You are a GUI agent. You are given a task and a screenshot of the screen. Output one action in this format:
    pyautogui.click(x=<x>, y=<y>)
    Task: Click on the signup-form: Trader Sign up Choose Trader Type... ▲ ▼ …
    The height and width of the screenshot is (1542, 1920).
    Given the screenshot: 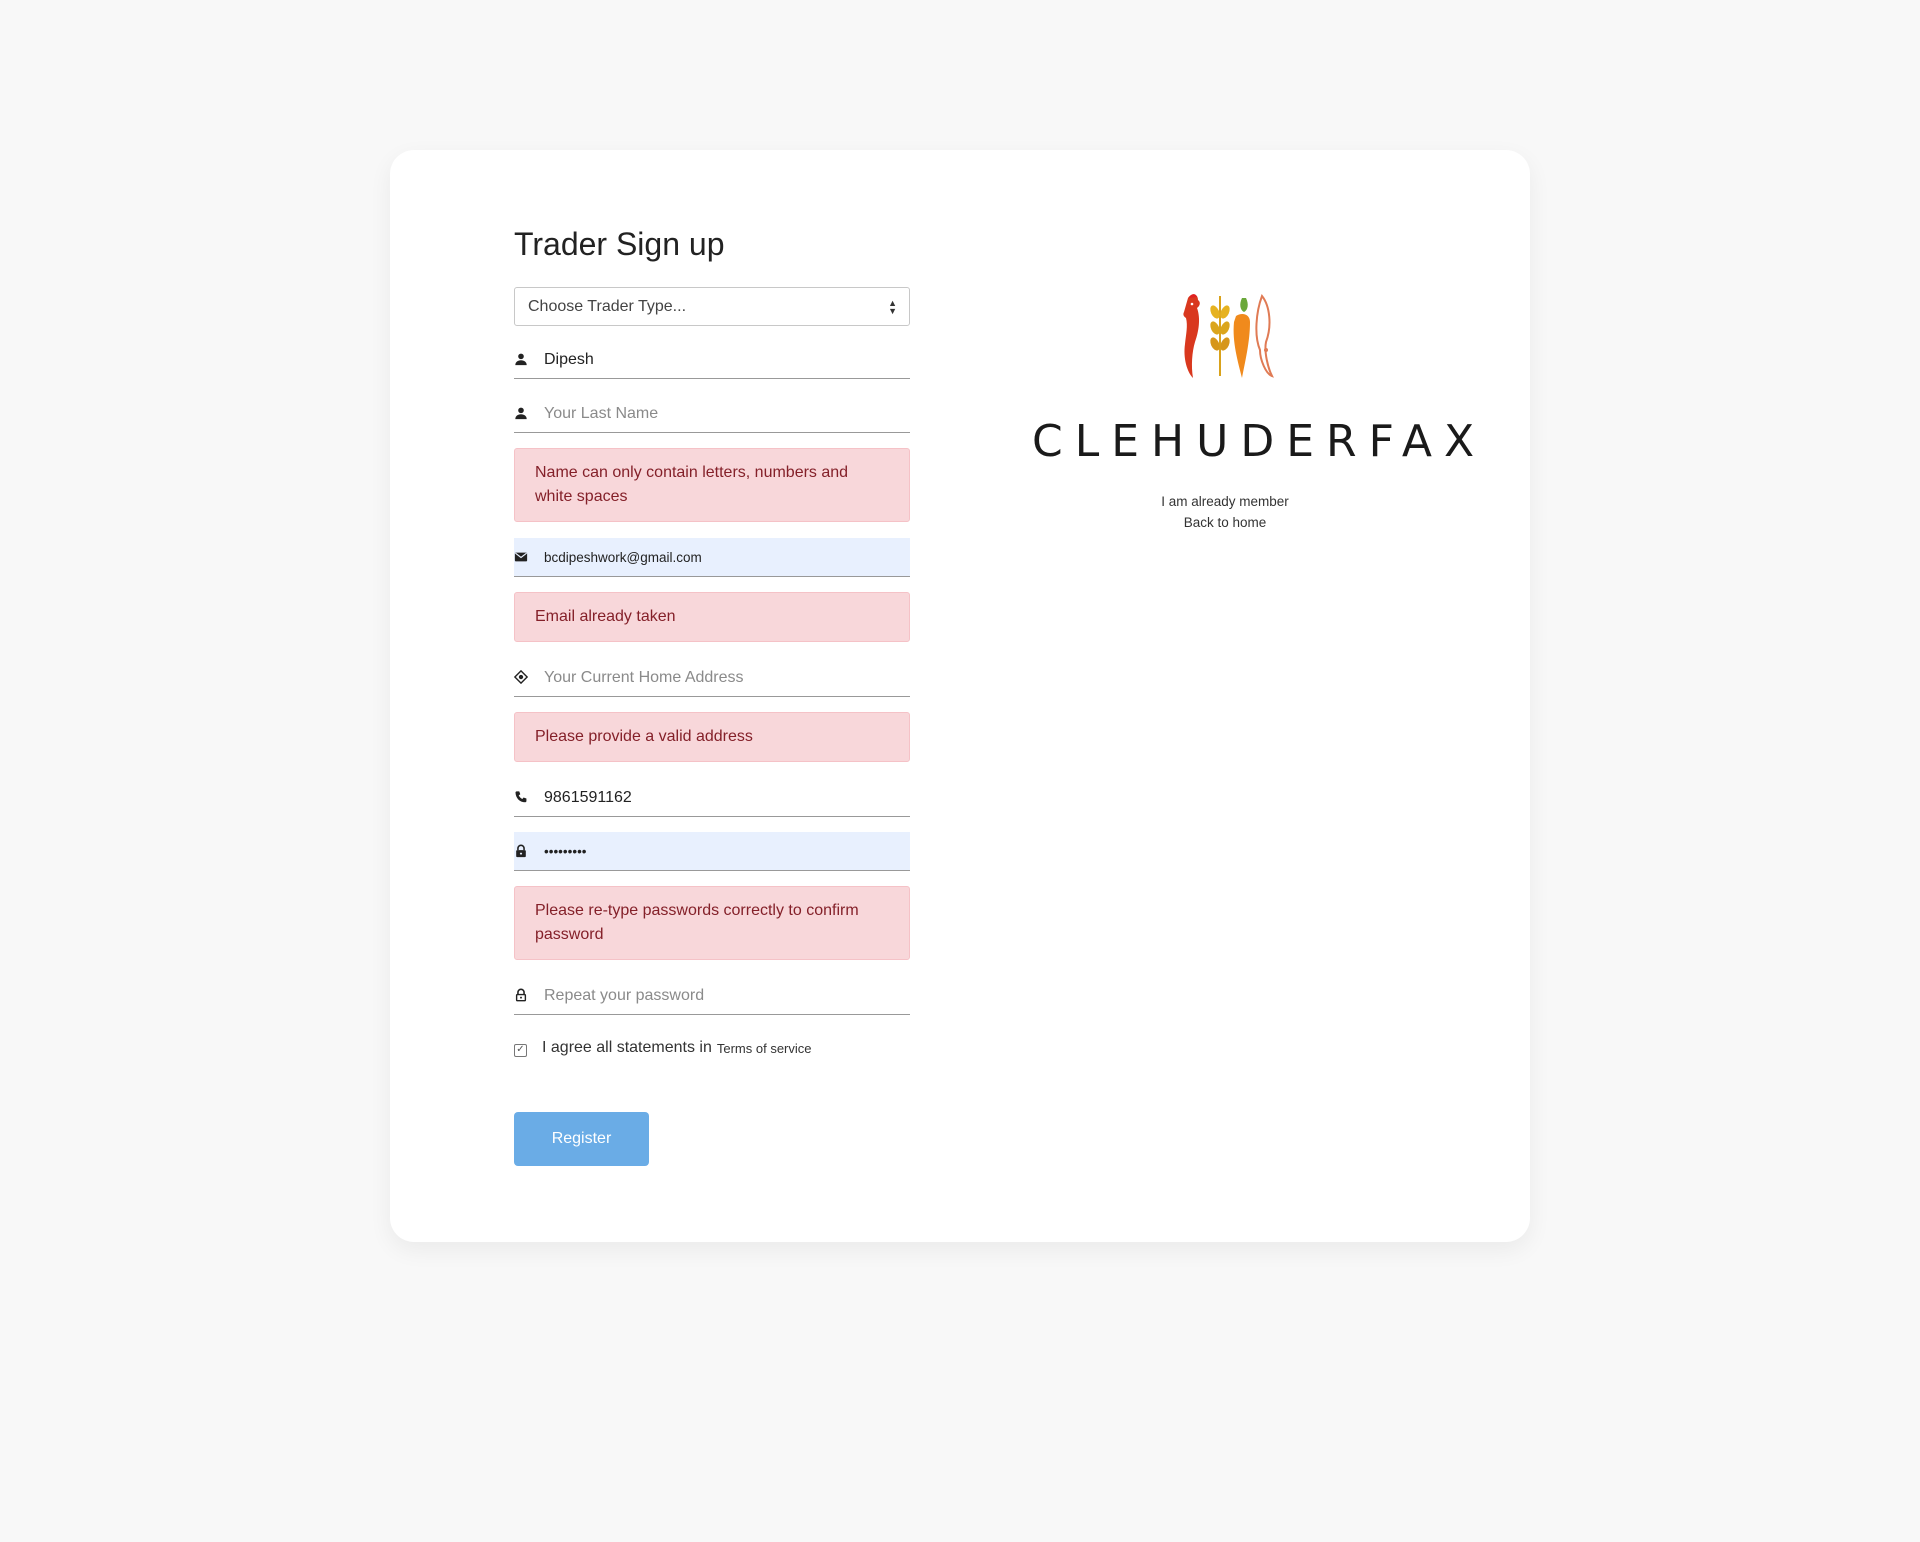 What is the action you would take?
    pyautogui.click(x=712, y=695)
    